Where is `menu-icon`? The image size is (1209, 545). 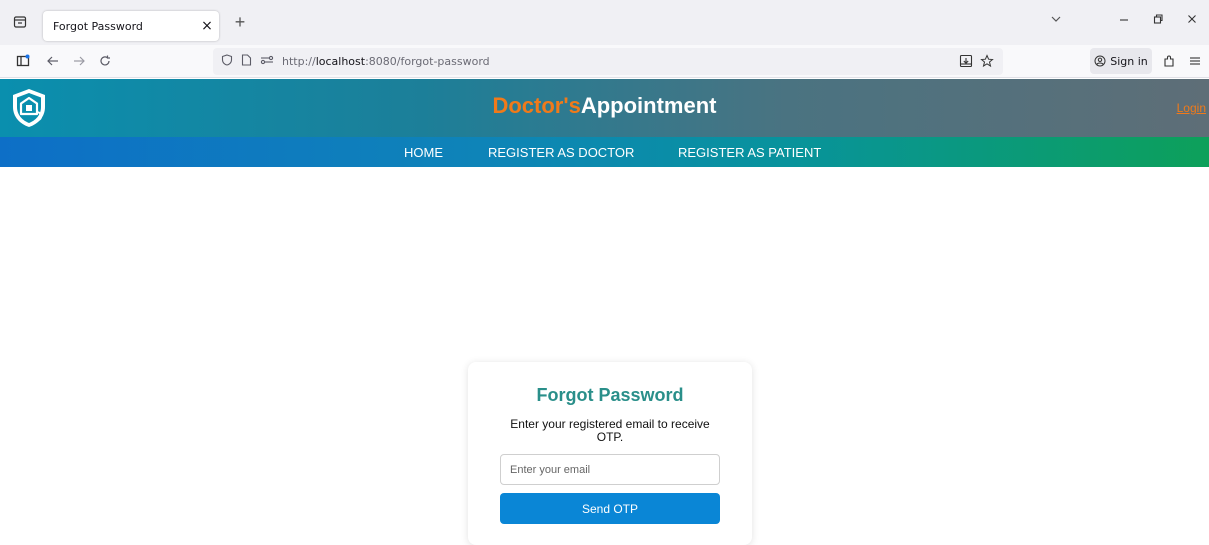
menu-icon is located at coordinates (1195, 61).